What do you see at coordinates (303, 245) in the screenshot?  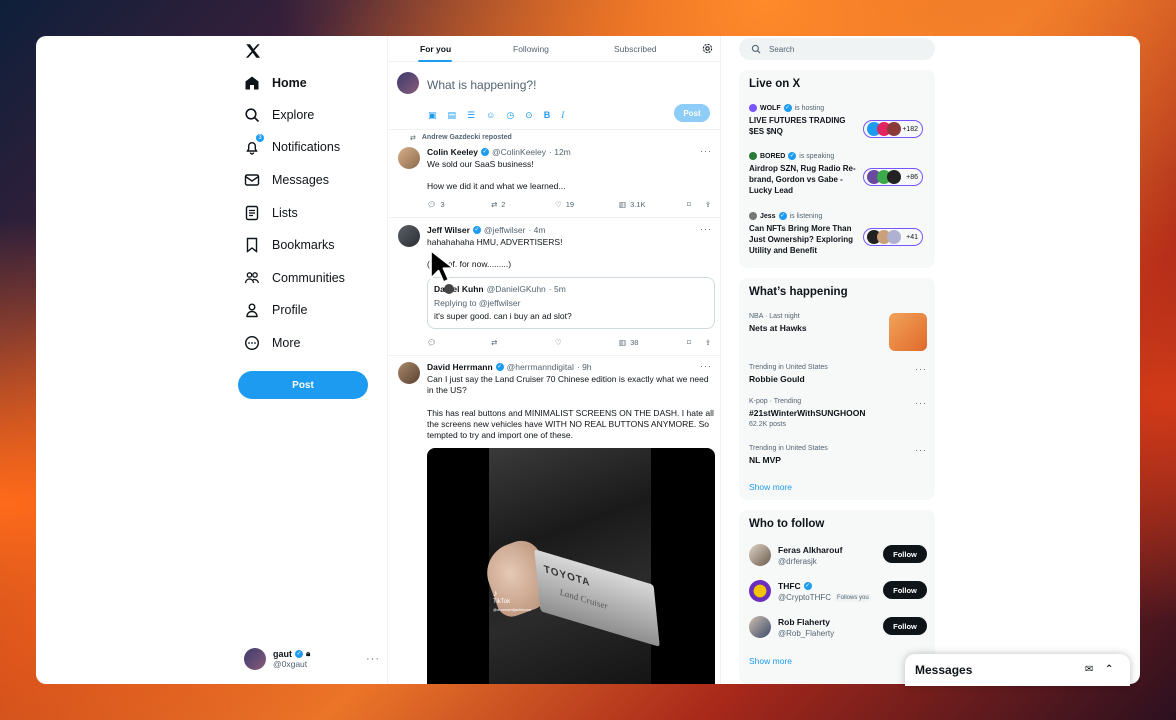 I see `nav-bookmarks-label: Bookmarks` at bounding box center [303, 245].